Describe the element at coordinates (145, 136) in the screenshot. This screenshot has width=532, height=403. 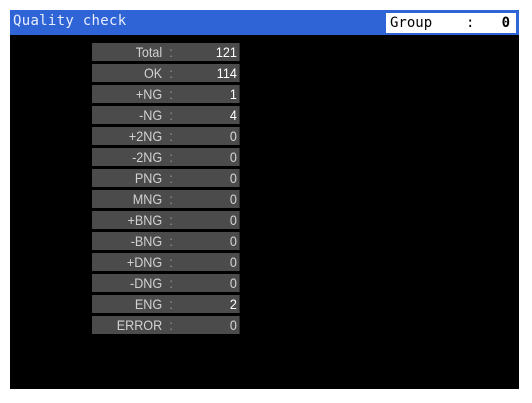
I see `count-label: +2NG` at that location.